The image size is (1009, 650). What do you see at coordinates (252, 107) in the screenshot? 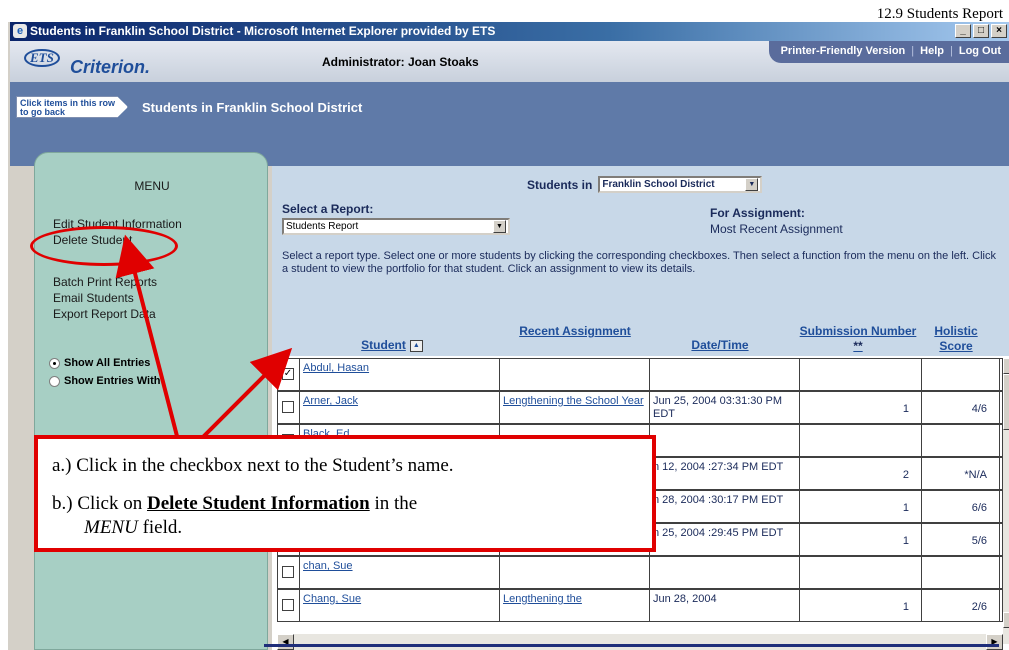
I see `breadcrumb-current: Students in Franklin School District` at bounding box center [252, 107].